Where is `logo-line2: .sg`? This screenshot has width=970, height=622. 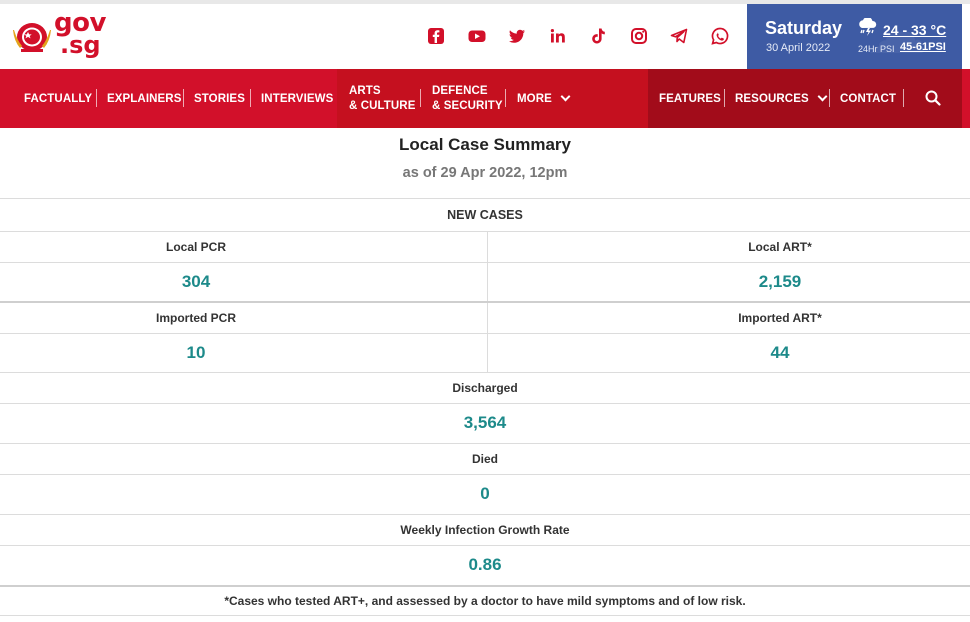
logo-line2: .sg is located at coordinates (80, 45).